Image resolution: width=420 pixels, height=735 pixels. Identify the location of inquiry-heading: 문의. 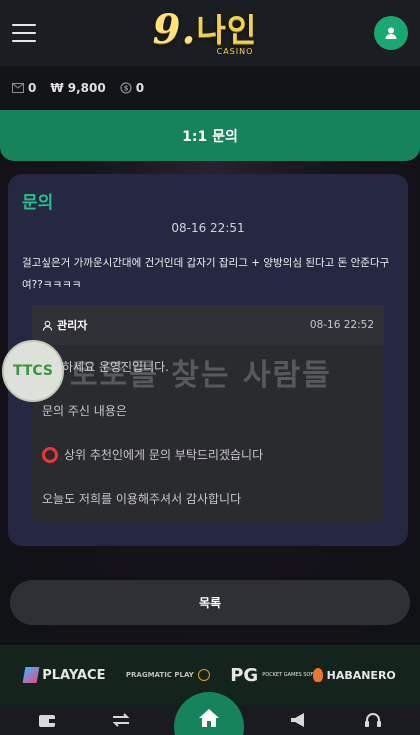
(38, 203).